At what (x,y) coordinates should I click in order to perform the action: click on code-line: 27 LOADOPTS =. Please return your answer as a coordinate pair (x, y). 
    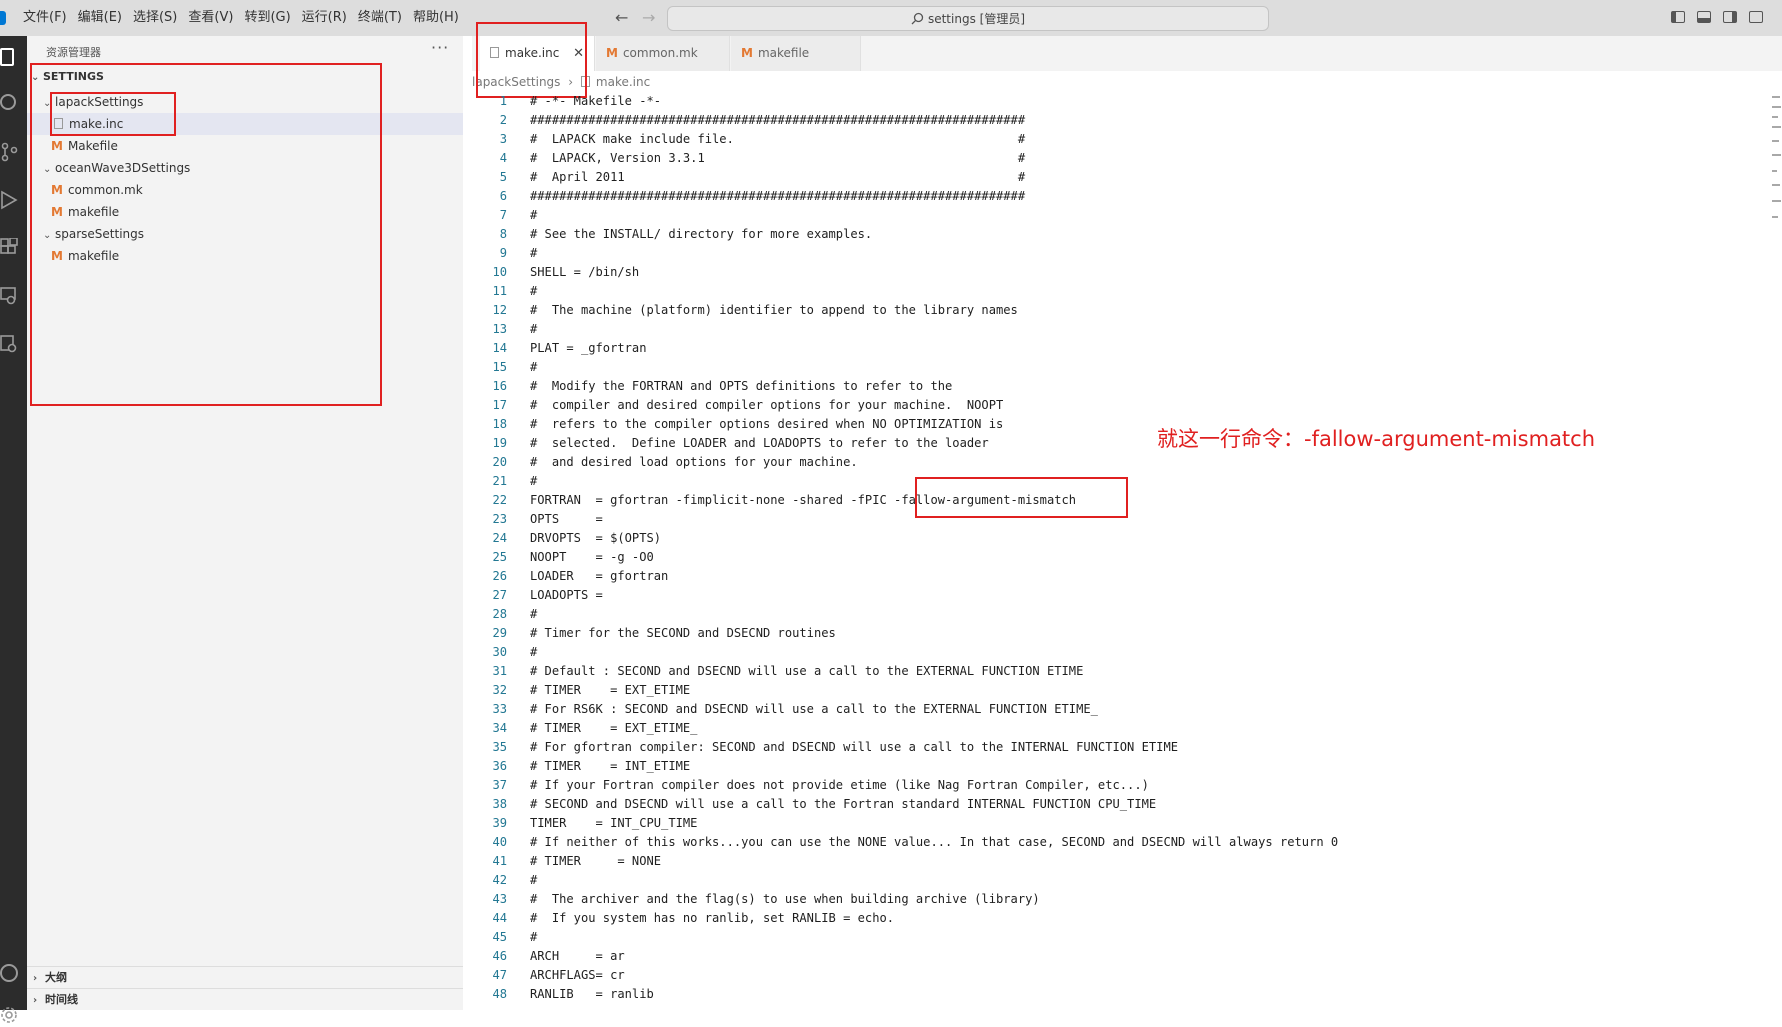
    Looking at the image, I should click on (1117, 595).